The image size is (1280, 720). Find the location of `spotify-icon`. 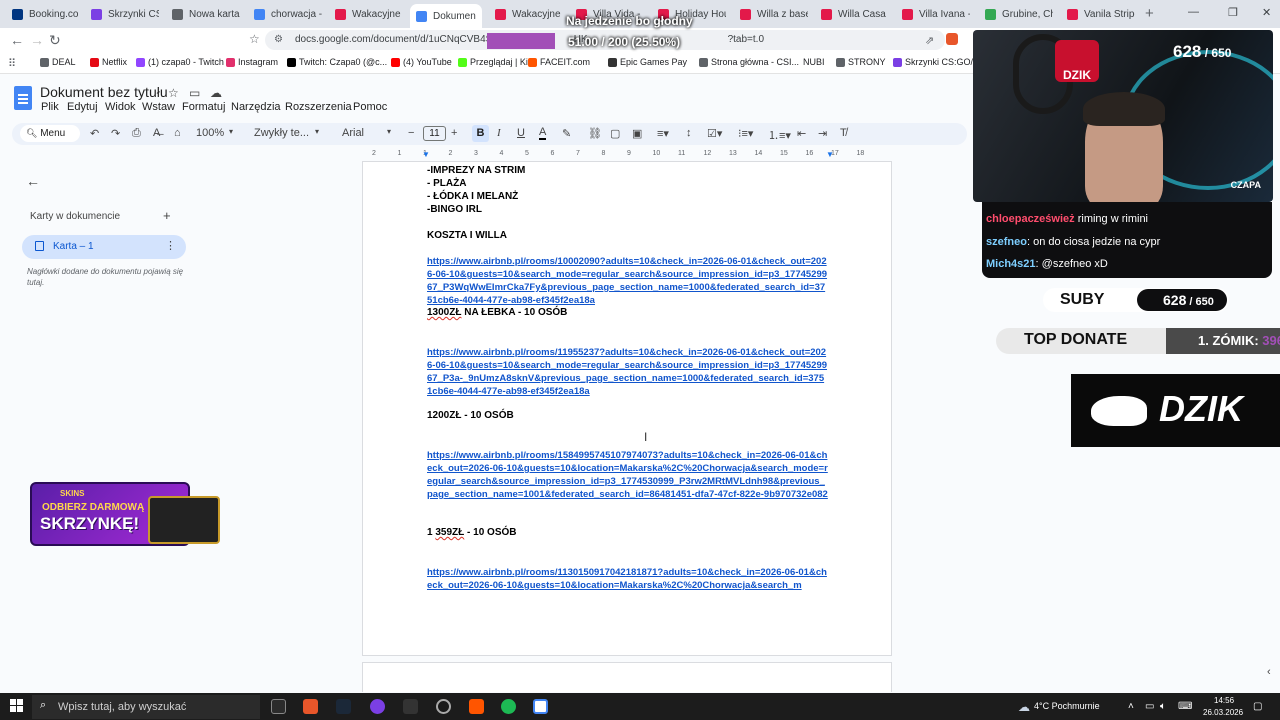

spotify-icon is located at coordinates (508, 706).